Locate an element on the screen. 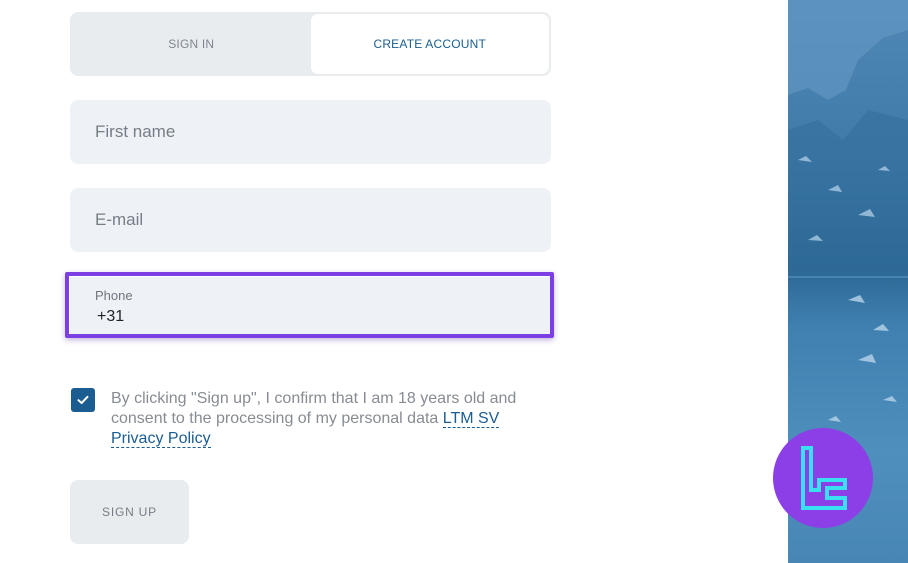 The image size is (908, 563). phone-value: +31 is located at coordinates (110, 317).